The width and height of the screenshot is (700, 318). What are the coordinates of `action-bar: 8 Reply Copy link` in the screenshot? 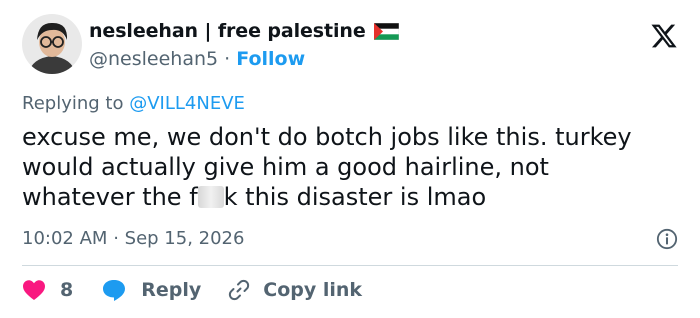 It's located at (192, 290).